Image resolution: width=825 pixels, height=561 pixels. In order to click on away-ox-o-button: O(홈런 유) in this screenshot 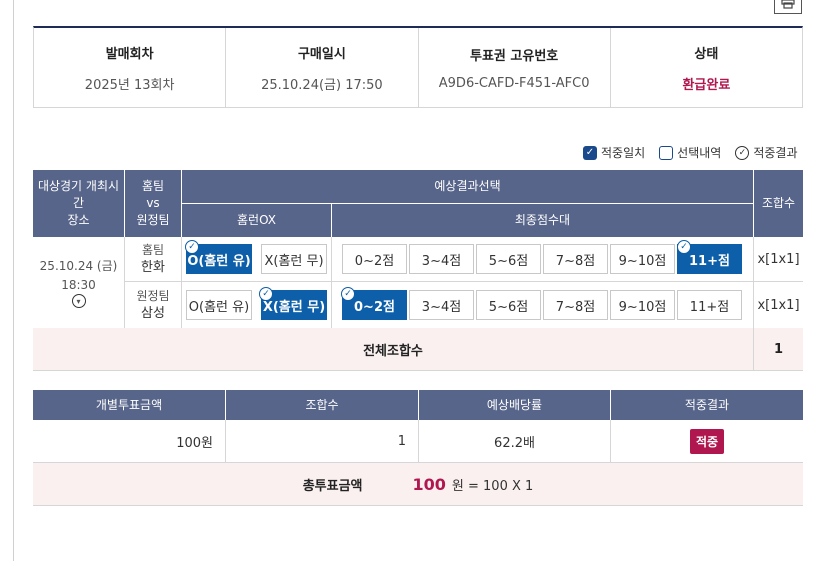, I will do `click(219, 305)`.